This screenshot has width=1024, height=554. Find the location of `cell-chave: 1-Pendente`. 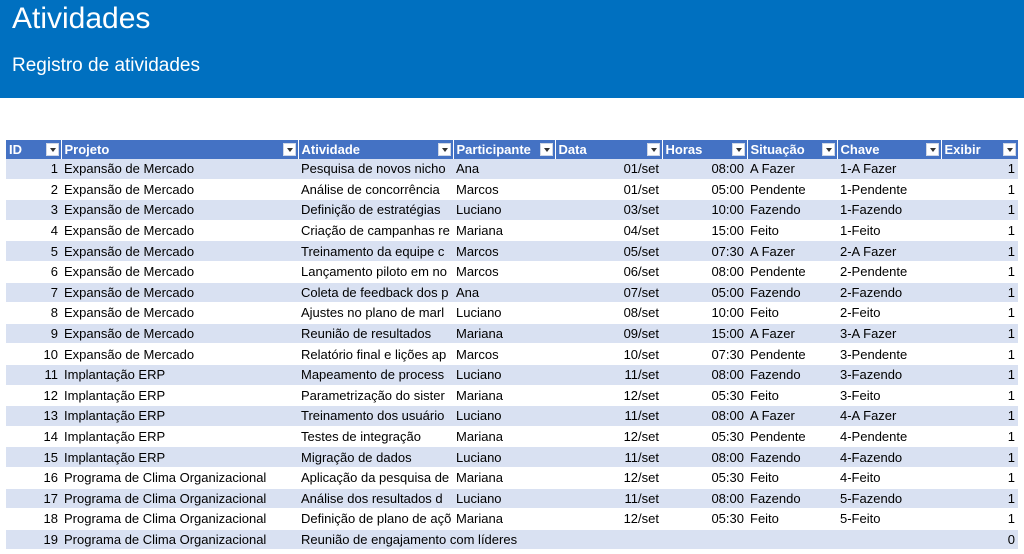

cell-chave: 1-Pendente is located at coordinates (889, 190).